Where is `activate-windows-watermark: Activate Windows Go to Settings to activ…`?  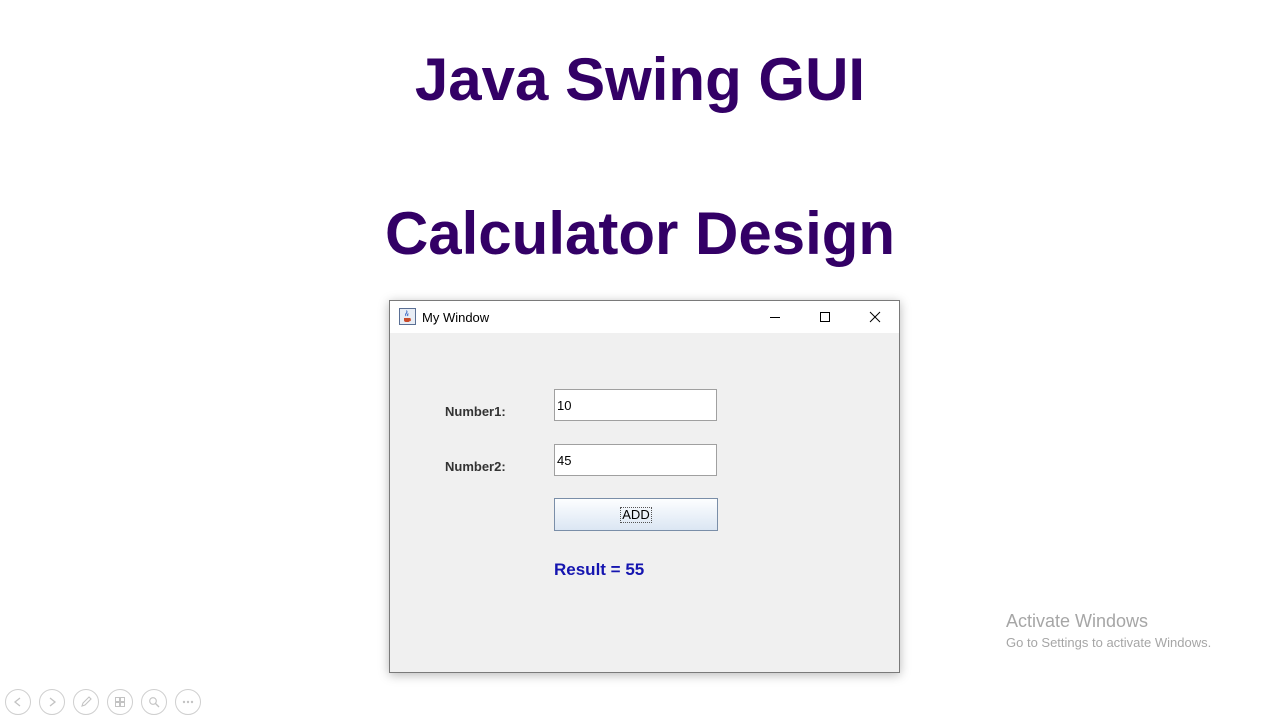
activate-windows-watermark: Activate Windows Go to Settings to activ… is located at coordinates (1108, 630).